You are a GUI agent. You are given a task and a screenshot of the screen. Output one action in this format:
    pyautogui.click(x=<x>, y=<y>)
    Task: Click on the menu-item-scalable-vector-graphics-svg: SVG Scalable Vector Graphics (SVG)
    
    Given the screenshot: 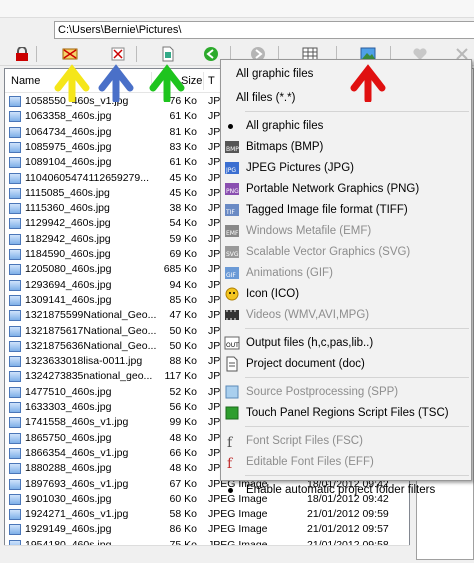 What is the action you would take?
    pyautogui.click(x=346, y=252)
    